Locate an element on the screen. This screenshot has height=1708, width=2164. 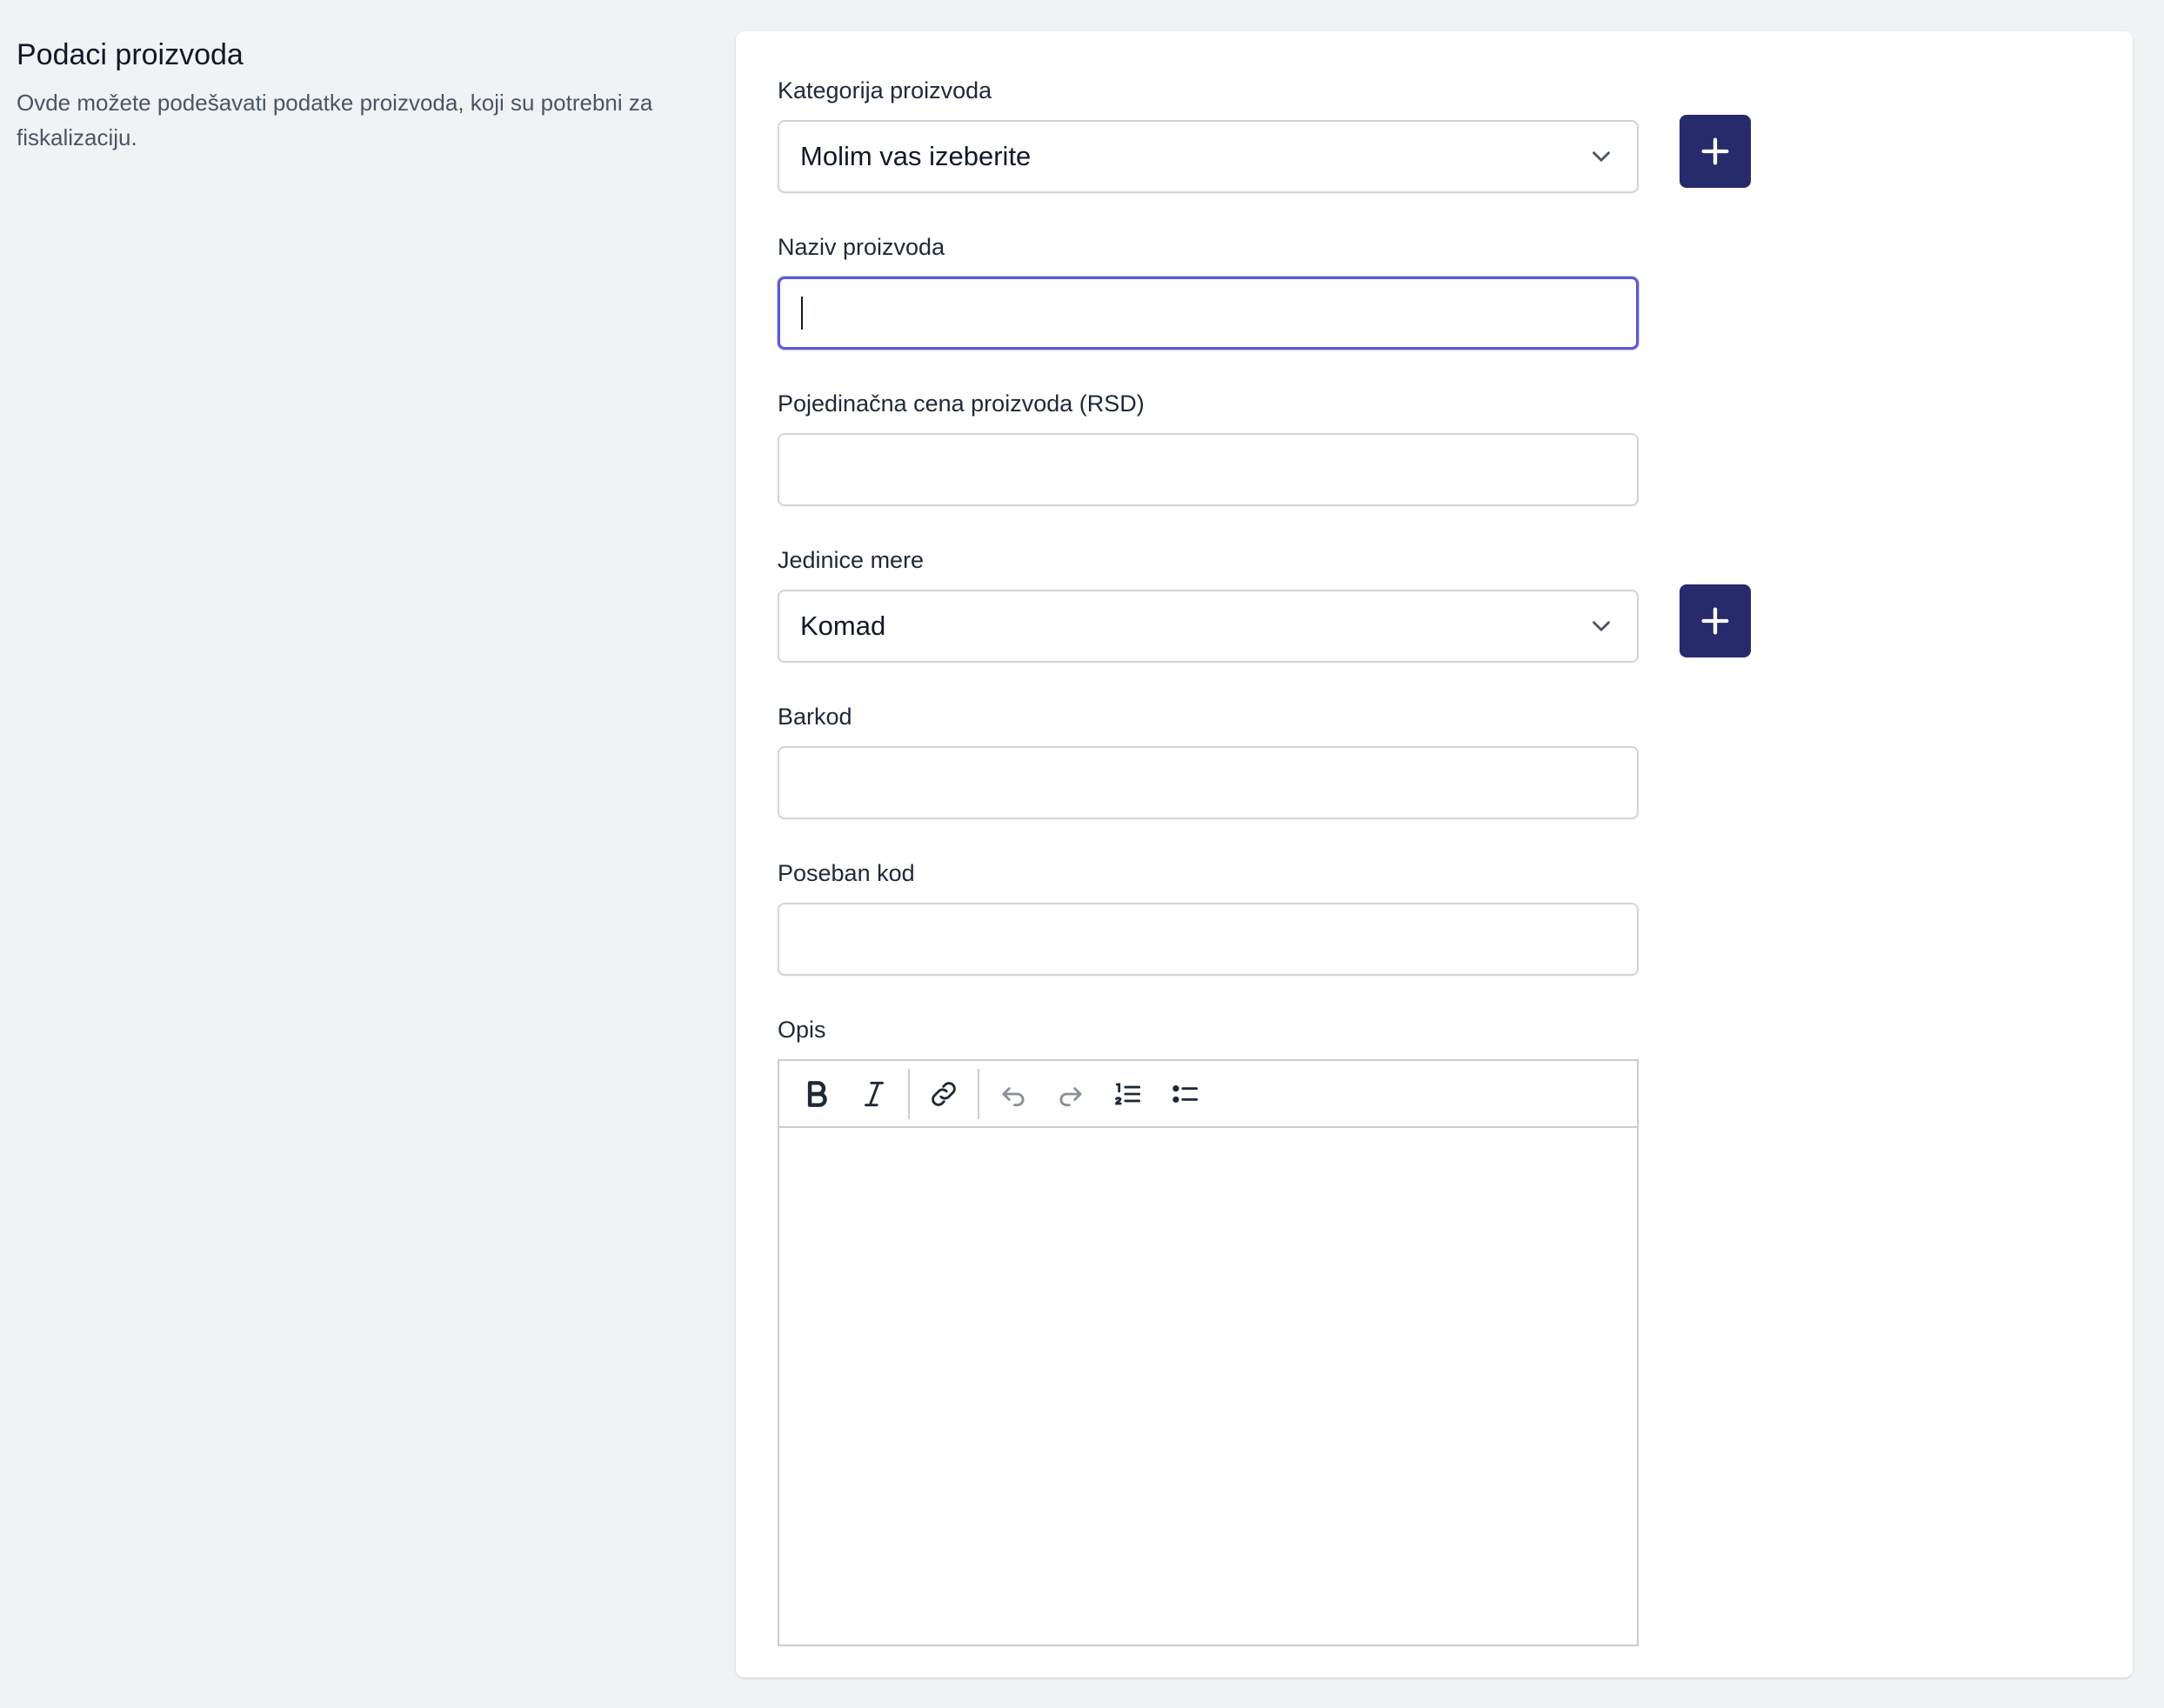
barcode-label: Barkod is located at coordinates (815, 717).